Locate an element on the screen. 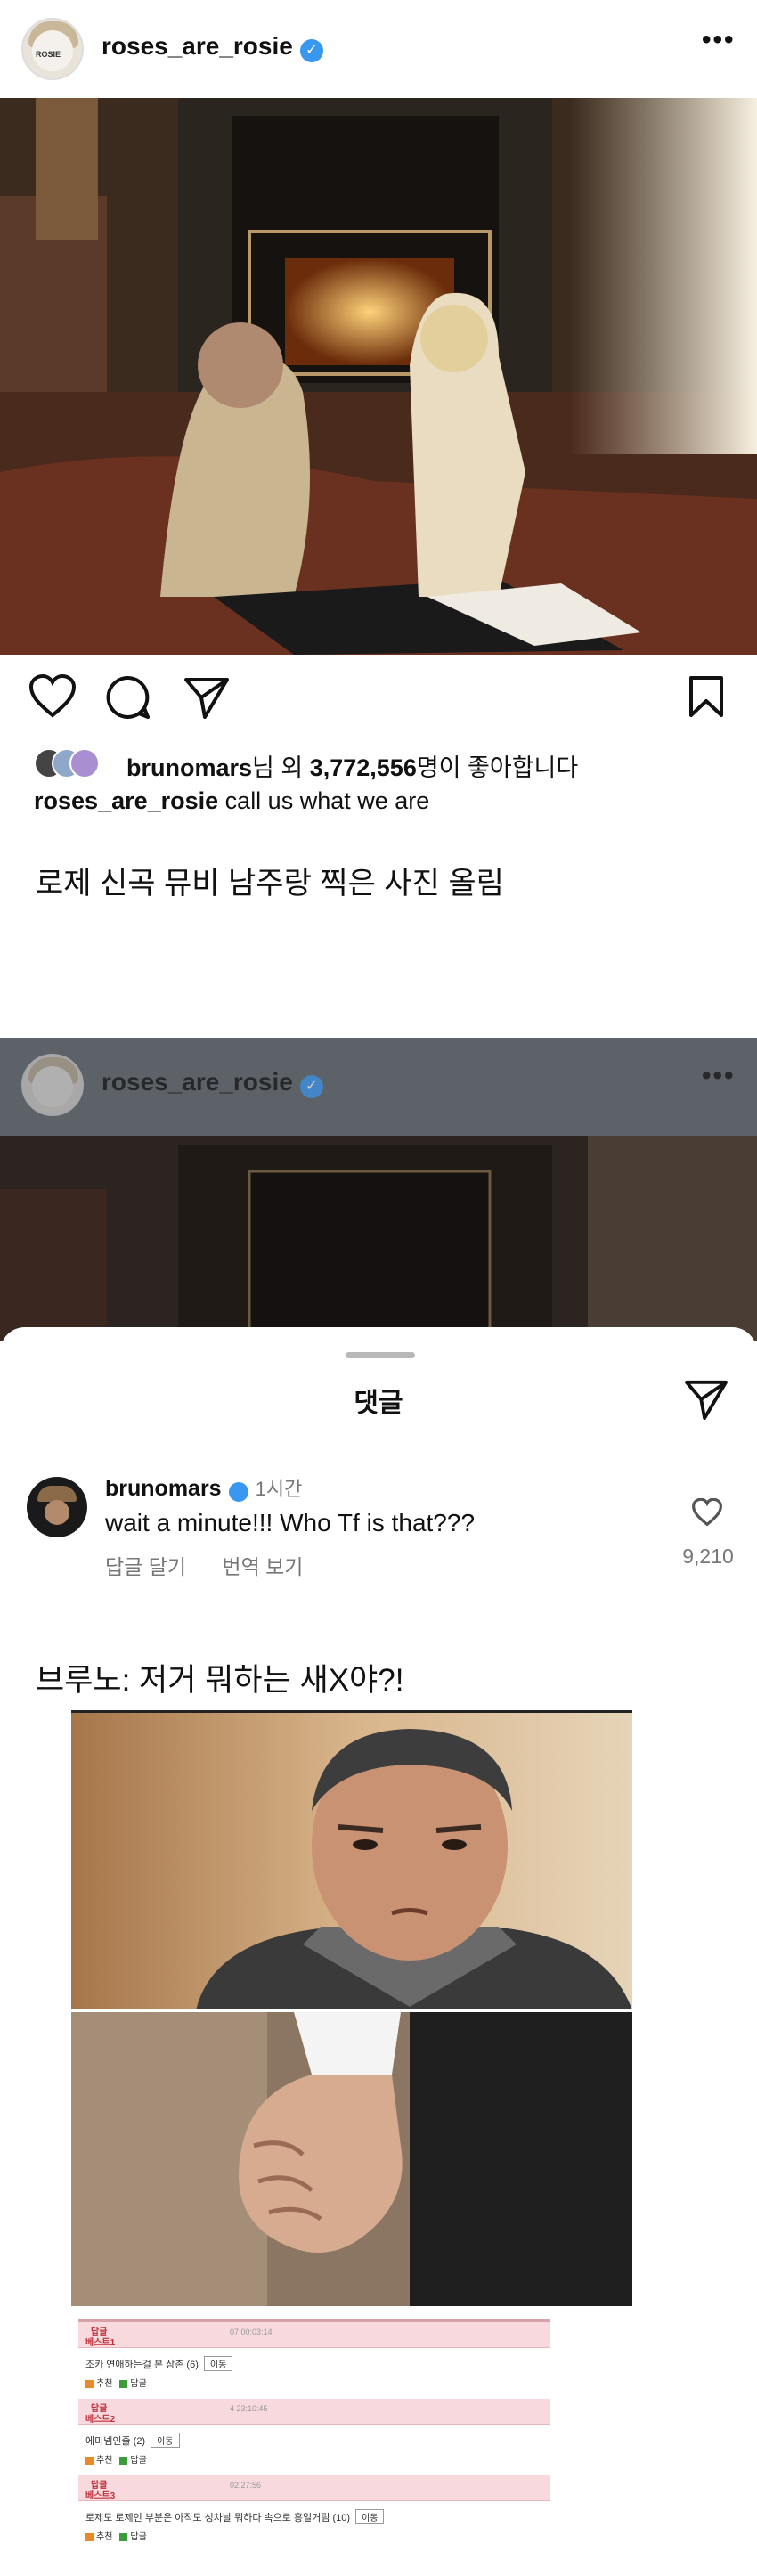 The image size is (757, 2576). translate-link: 번역 보기 is located at coordinates (262, 1567).